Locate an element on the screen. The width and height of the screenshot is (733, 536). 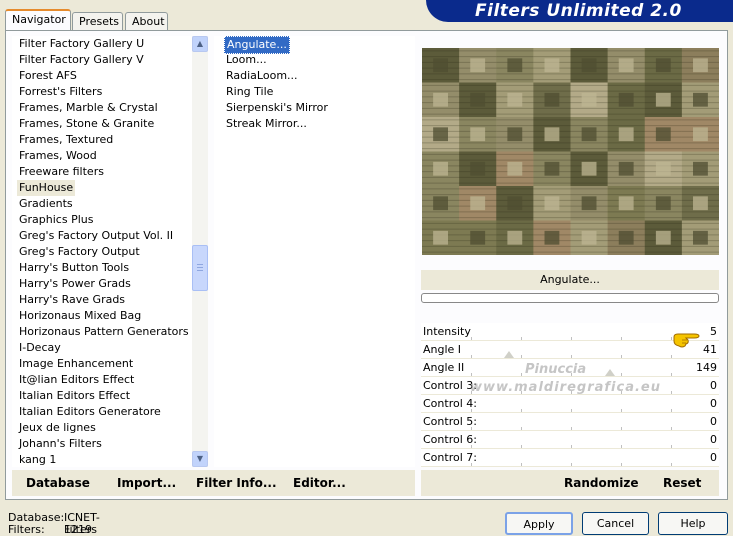
tab-presets: Presets is located at coordinates (97, 21).